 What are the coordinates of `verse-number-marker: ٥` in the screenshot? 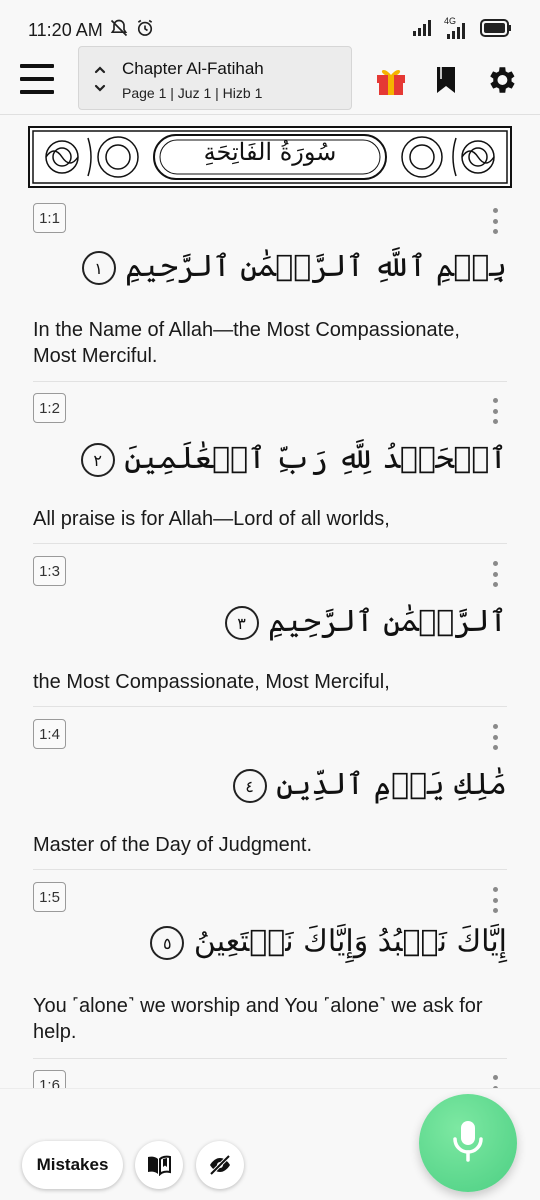 It's located at (167, 943).